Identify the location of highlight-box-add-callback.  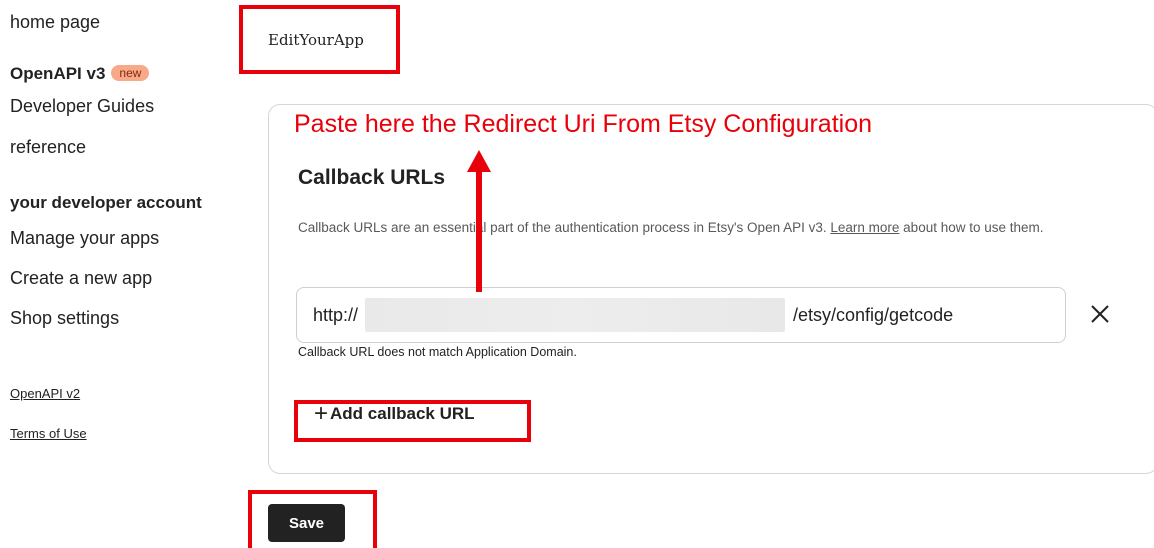
(412, 421).